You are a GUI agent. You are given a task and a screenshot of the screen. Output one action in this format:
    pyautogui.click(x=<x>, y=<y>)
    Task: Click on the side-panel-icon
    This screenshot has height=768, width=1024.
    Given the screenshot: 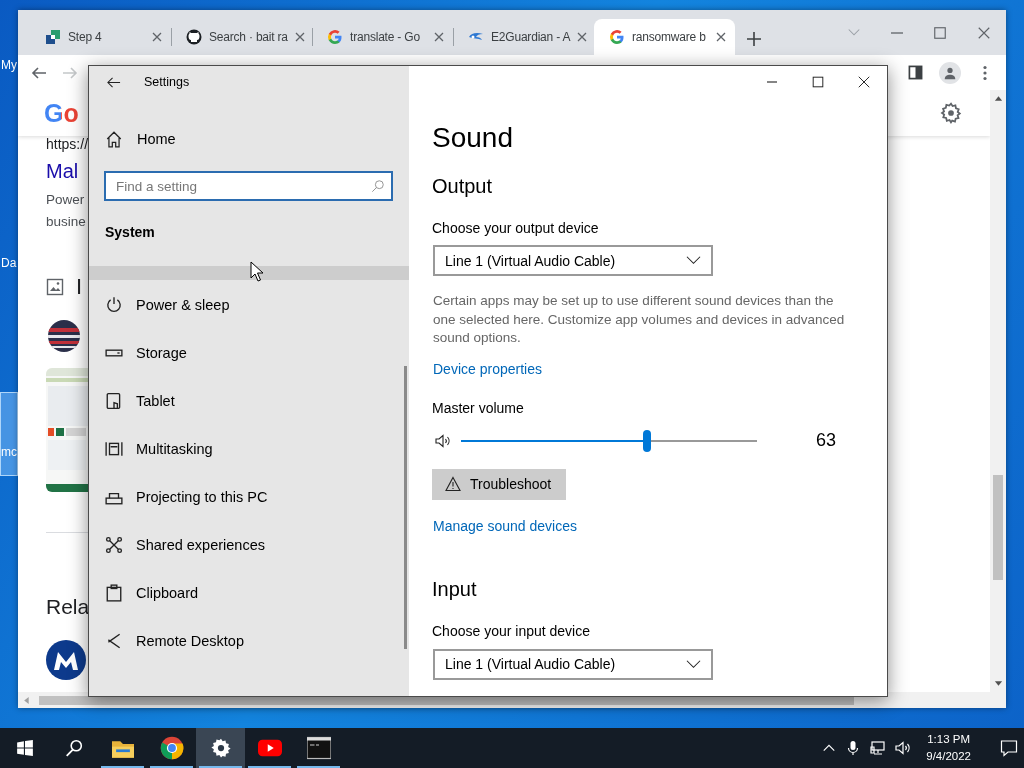 What is the action you would take?
    pyautogui.click(x=915, y=72)
    